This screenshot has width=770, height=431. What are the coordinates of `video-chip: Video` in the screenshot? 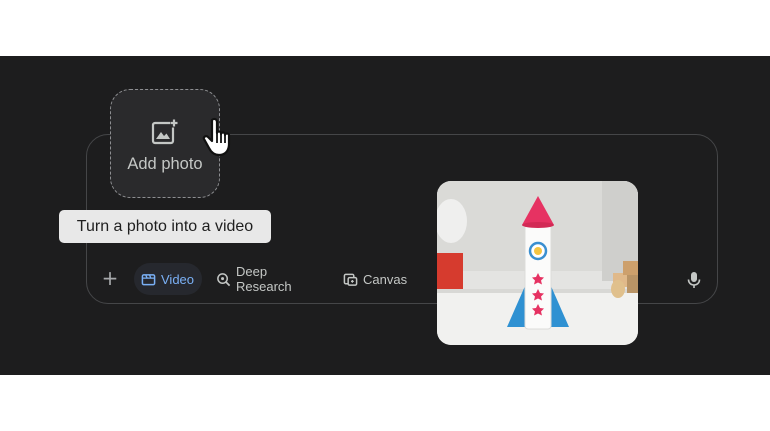 It's located at (168, 279).